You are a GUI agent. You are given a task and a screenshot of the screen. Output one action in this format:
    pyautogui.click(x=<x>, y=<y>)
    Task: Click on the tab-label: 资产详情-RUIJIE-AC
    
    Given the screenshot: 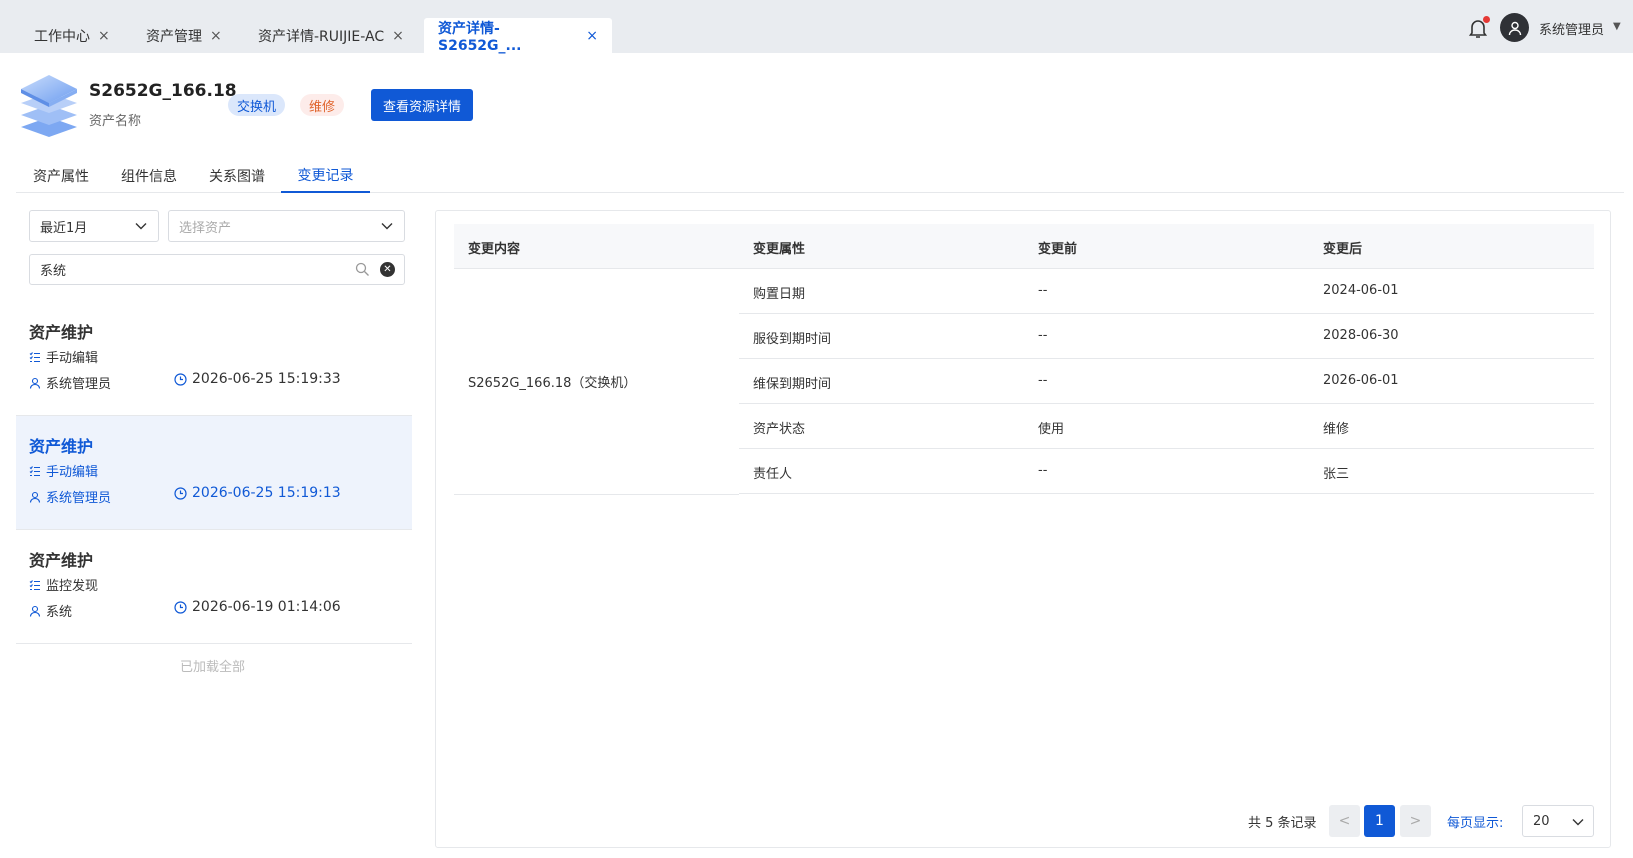 What is the action you would take?
    pyautogui.click(x=321, y=36)
    